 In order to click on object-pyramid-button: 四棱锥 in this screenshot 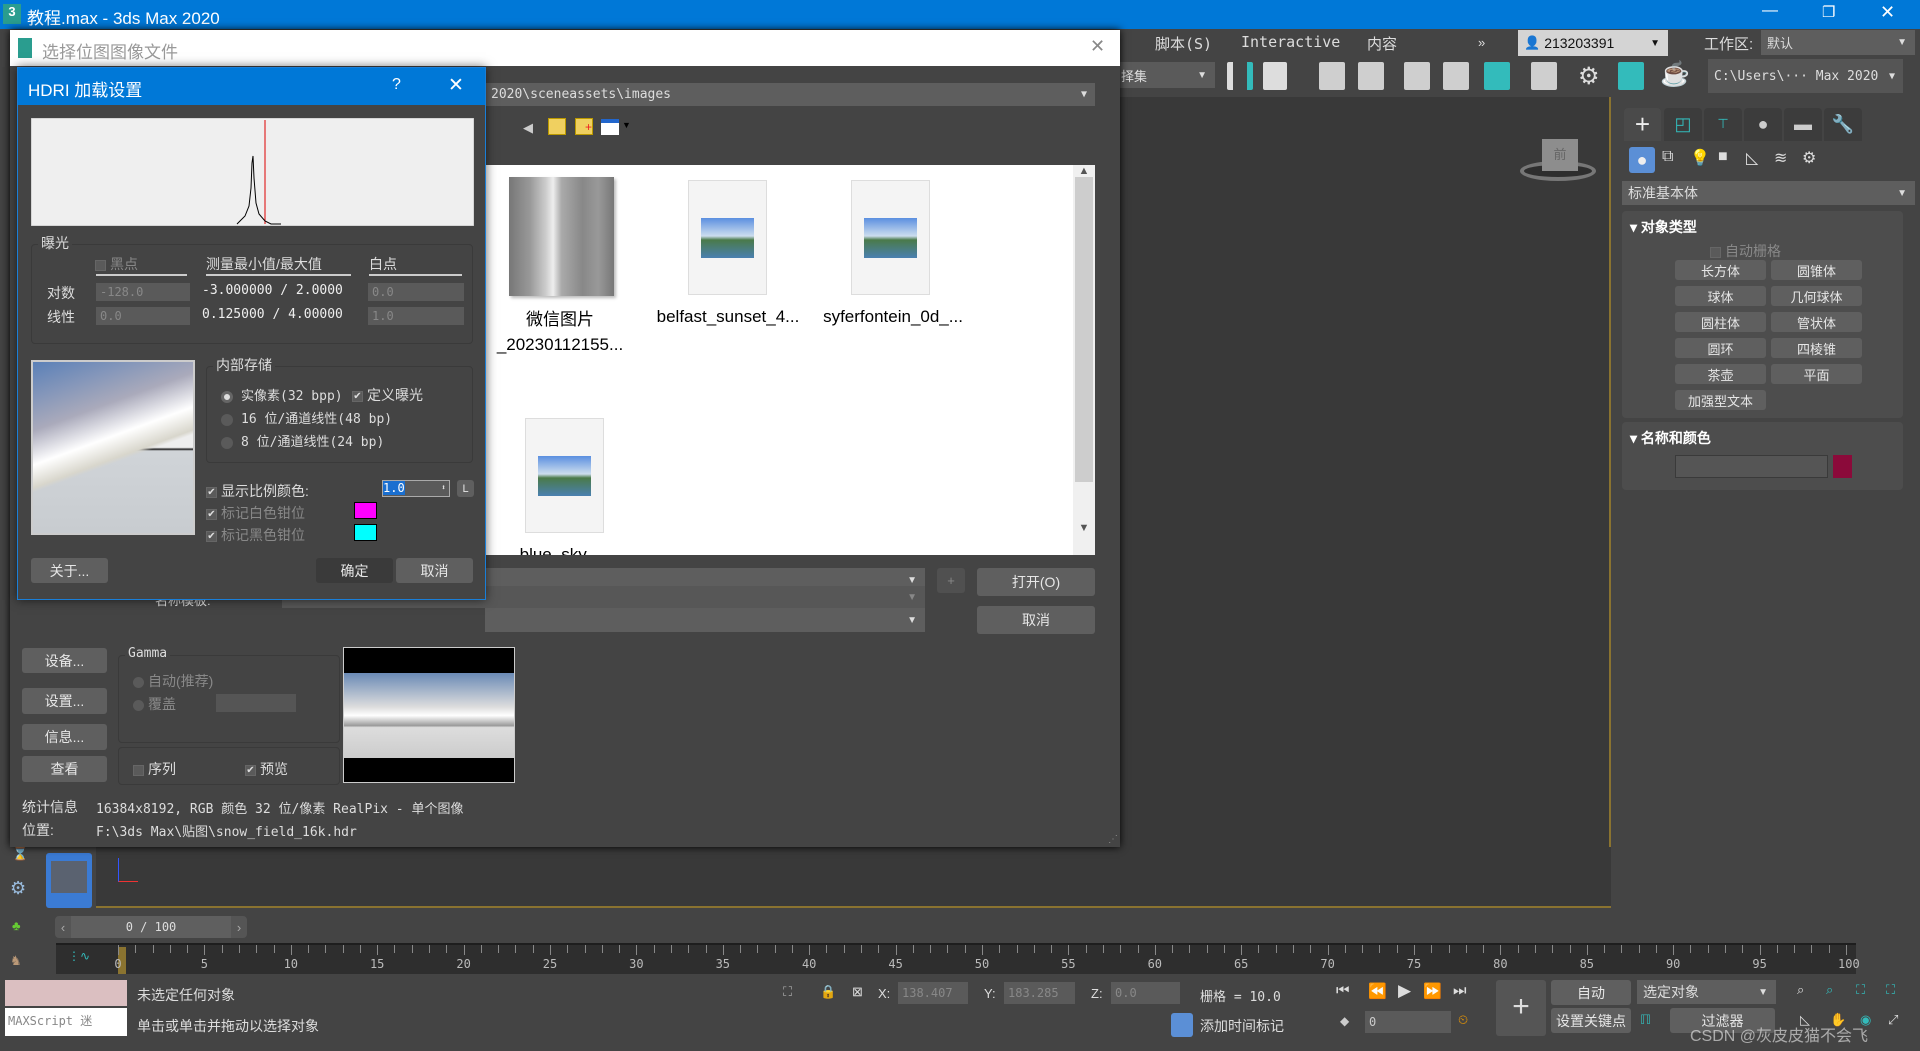, I will do `click(1816, 348)`.